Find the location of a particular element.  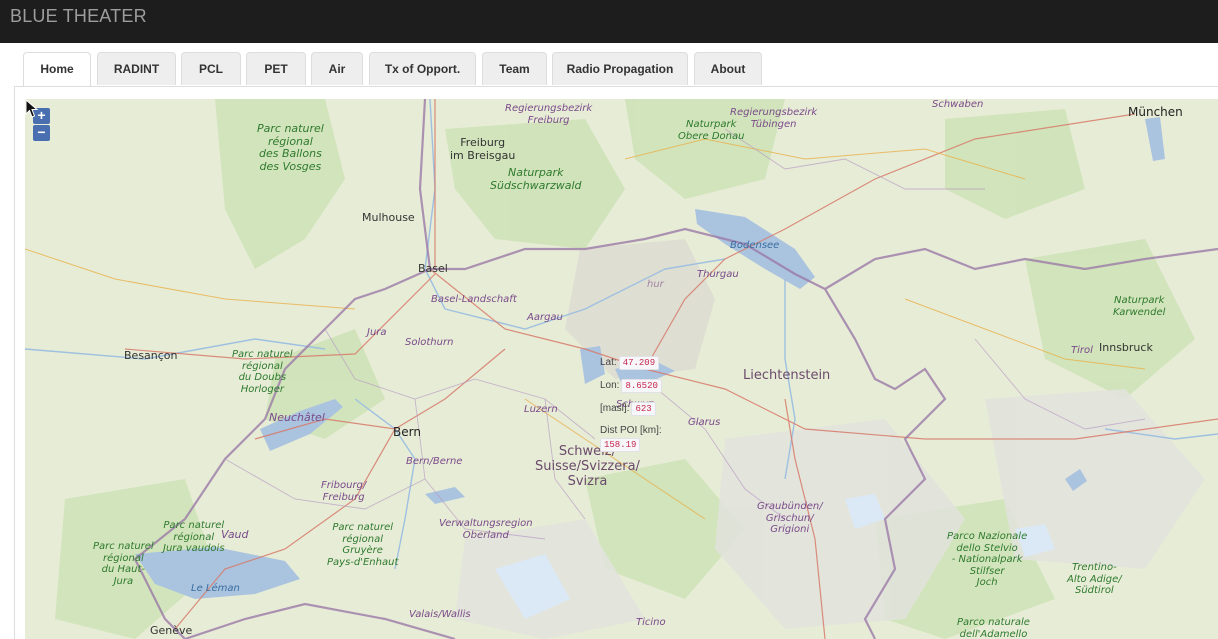

label-graubuenden: Graubünden/ Grischun/ Grigioni is located at coordinates (790, 518).